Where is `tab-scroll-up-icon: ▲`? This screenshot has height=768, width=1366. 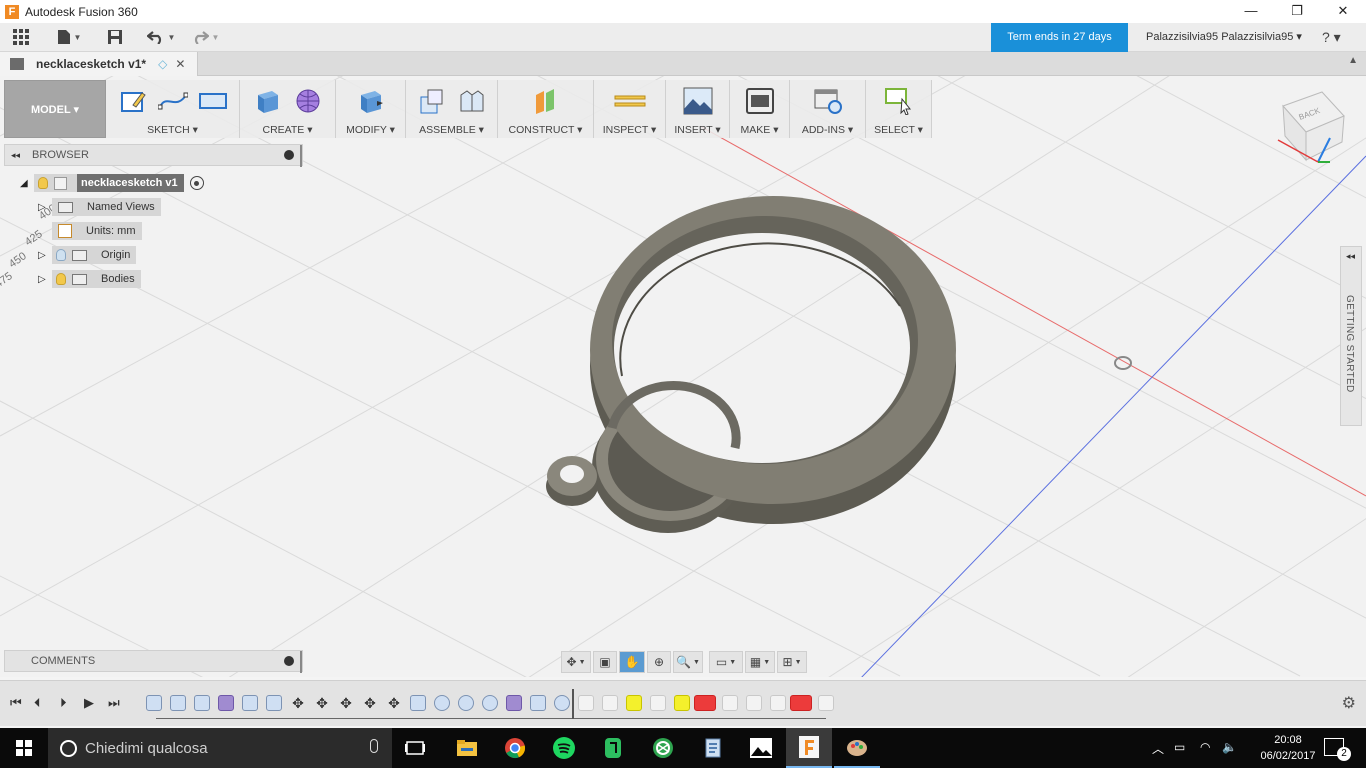 tab-scroll-up-icon: ▲ is located at coordinates (1353, 60).